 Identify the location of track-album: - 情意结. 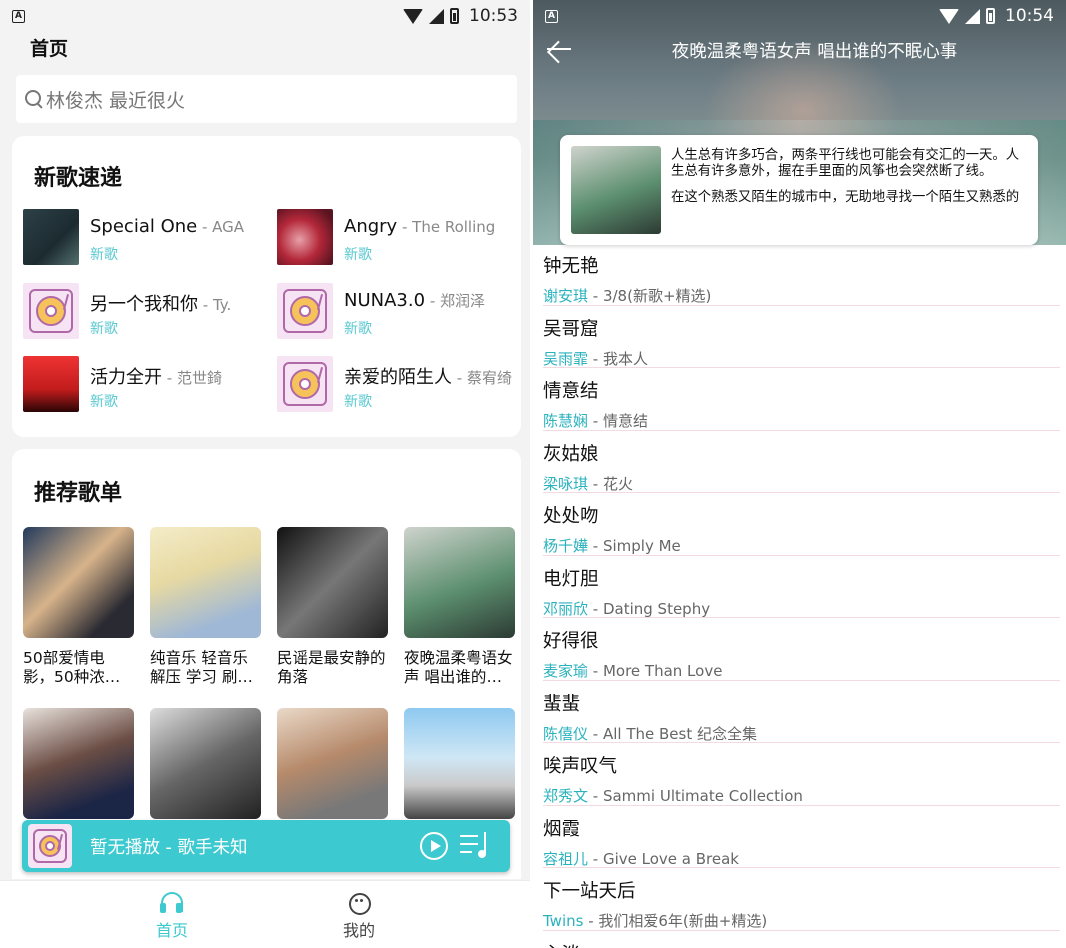
(618, 421).